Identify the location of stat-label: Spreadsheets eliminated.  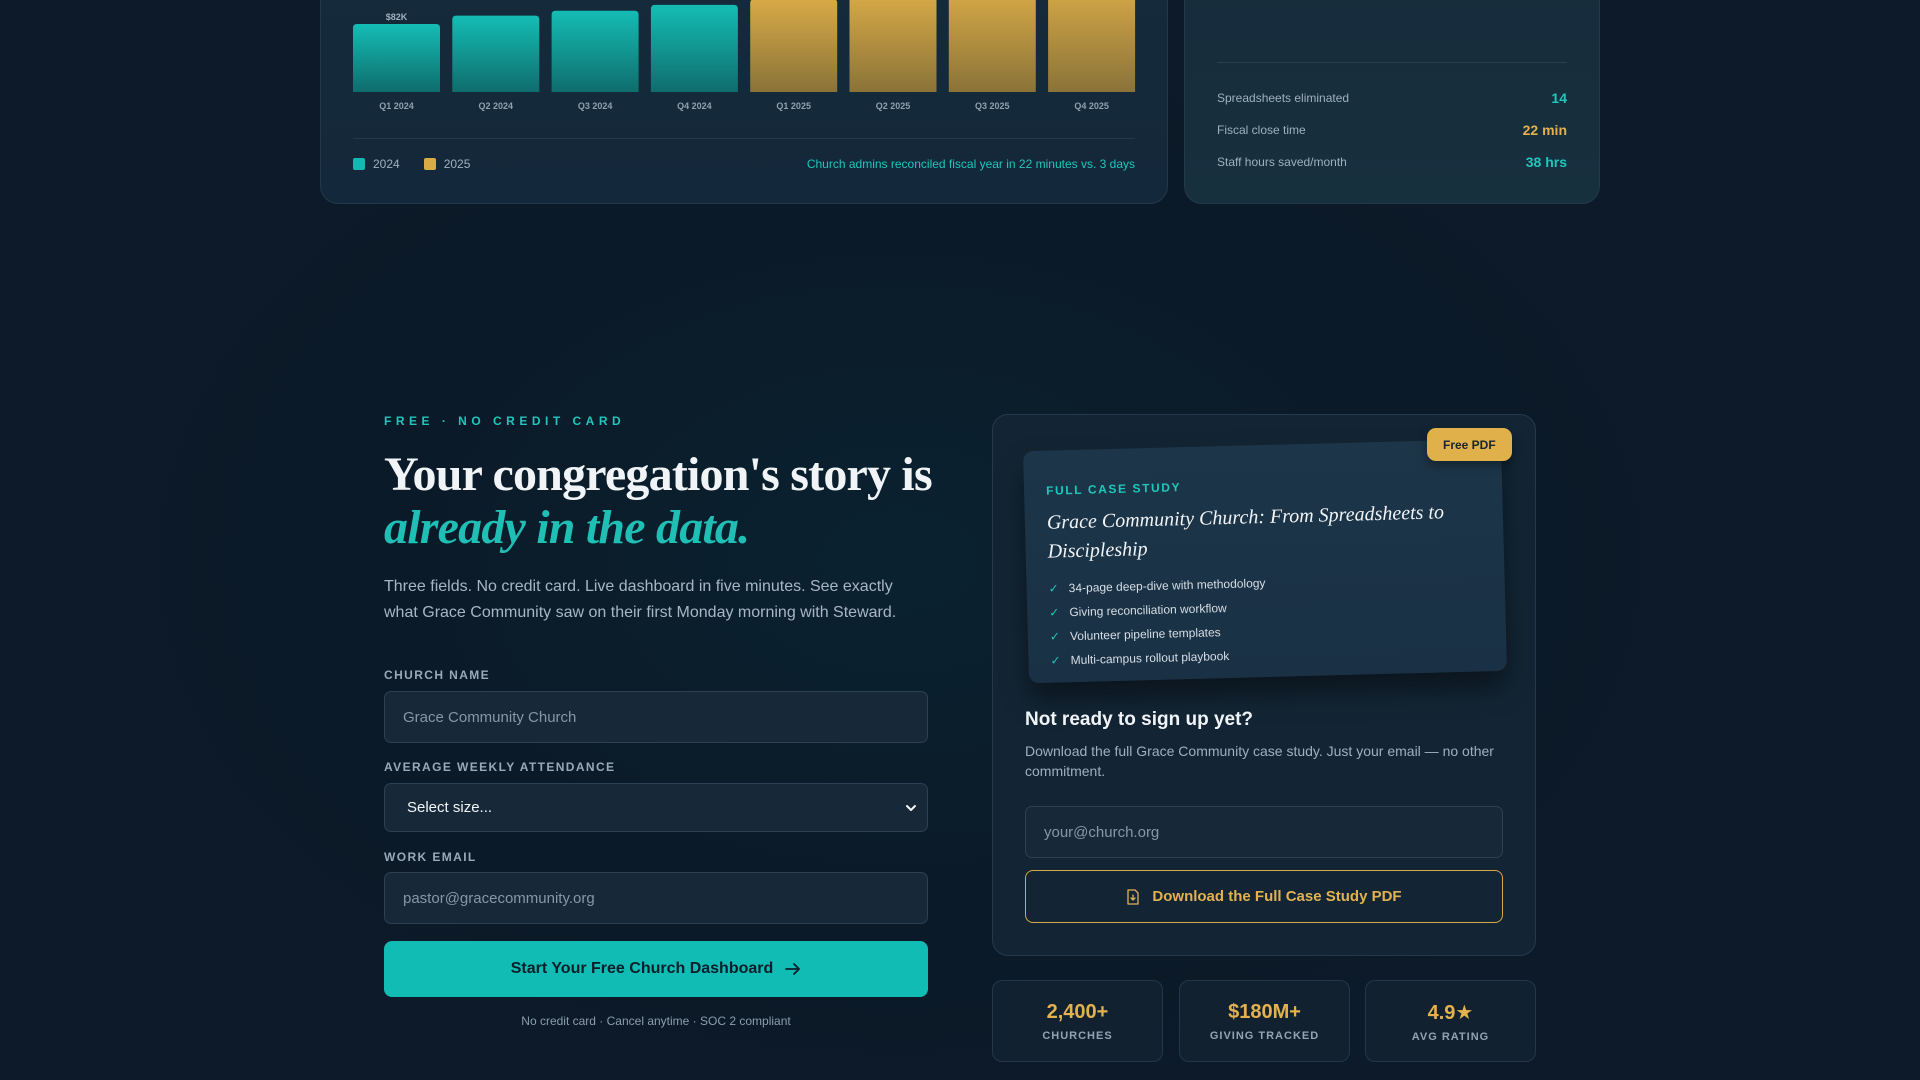
(1283, 98).